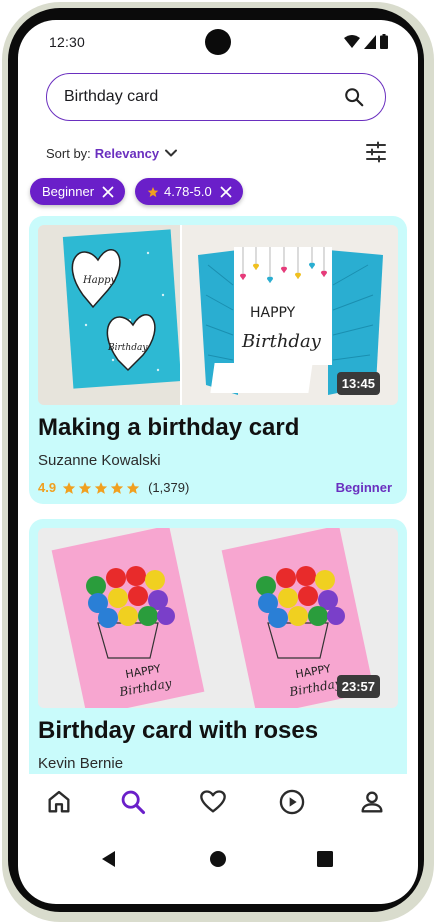  I want to click on status-time: 12:30, so click(67, 42).